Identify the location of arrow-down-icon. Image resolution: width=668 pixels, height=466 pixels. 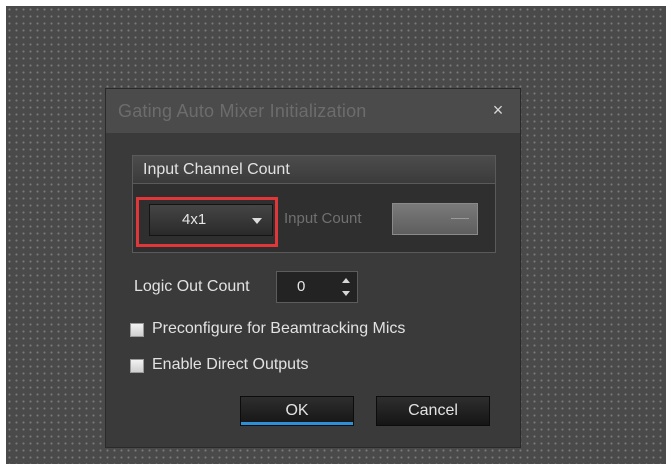
(346, 294).